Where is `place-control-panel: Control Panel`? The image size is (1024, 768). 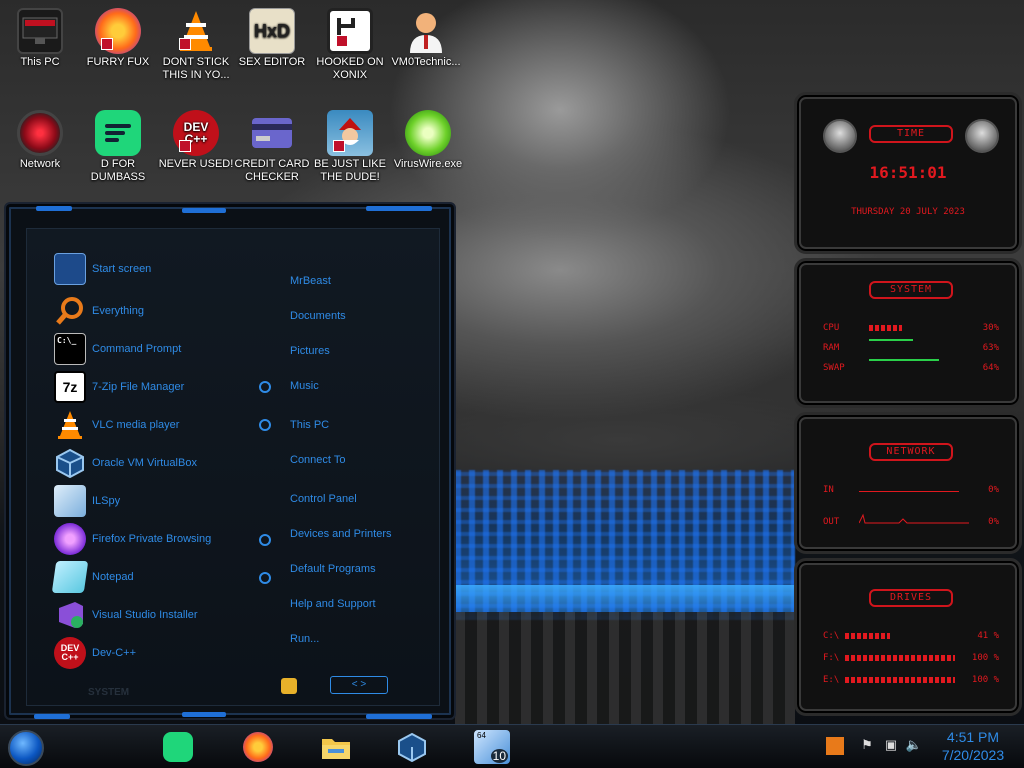
place-control-panel: Control Panel is located at coordinates (323, 499).